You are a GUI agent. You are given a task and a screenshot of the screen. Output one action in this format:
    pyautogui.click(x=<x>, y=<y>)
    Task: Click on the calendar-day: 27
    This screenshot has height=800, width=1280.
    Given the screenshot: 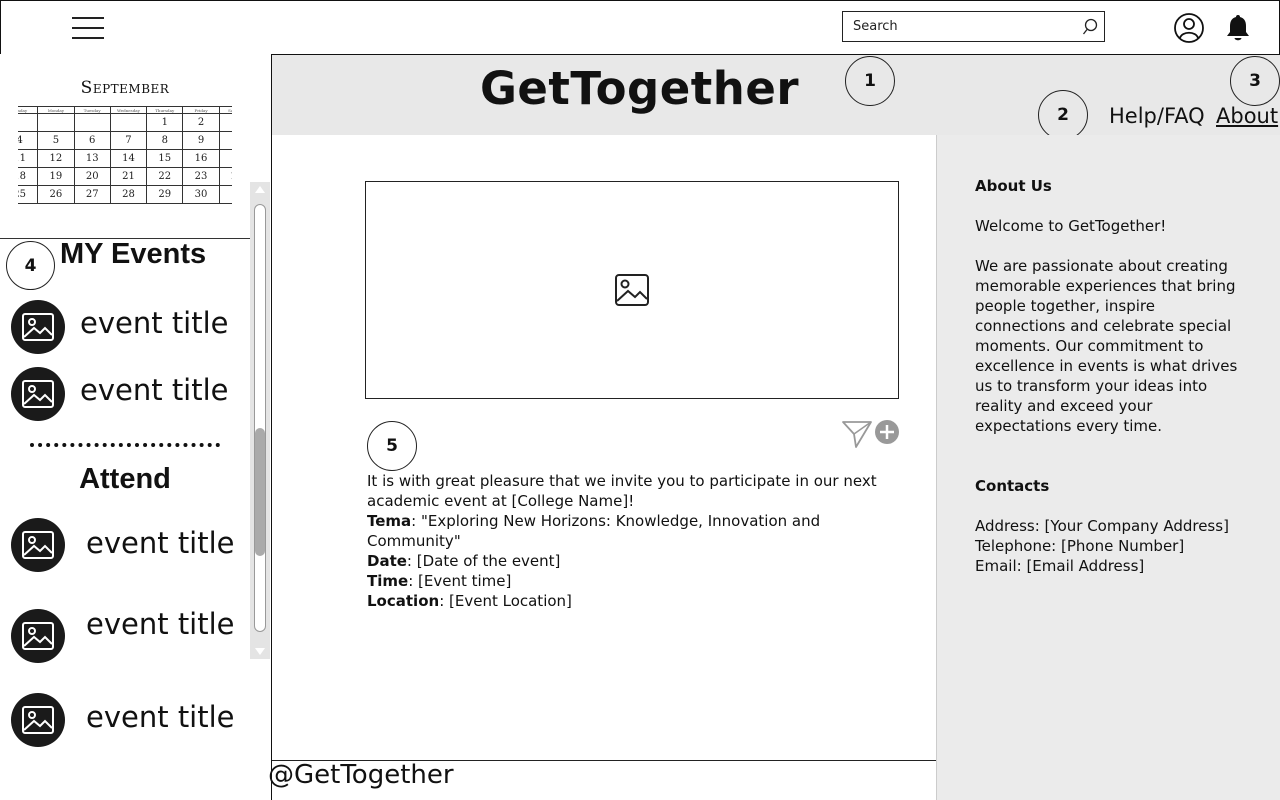 What is the action you would take?
    pyautogui.click(x=92, y=194)
    